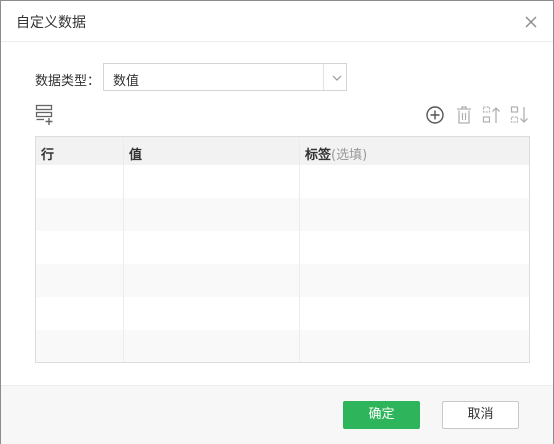 This screenshot has height=444, width=554. Describe the element at coordinates (381, 415) in the screenshot. I see `confirm-button: 确定` at that location.